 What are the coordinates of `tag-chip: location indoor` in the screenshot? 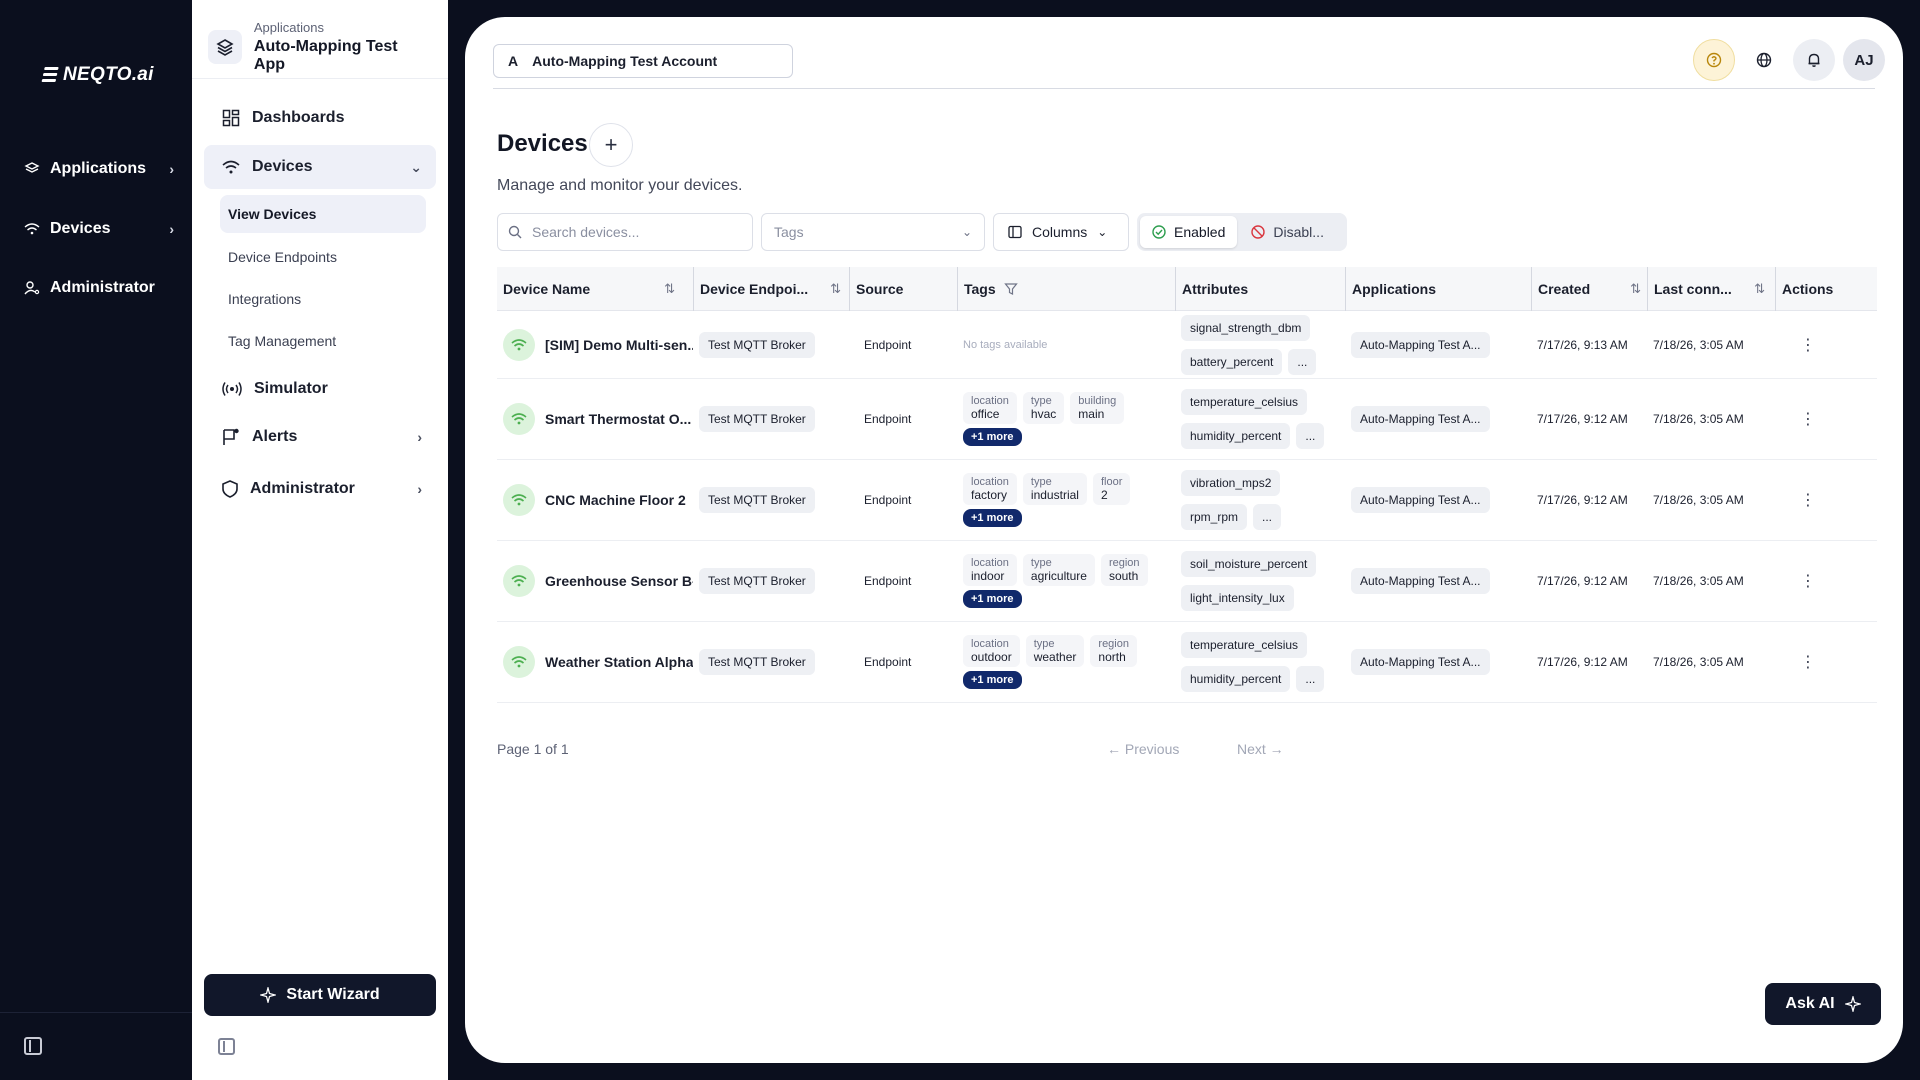 It's located at (990, 570).